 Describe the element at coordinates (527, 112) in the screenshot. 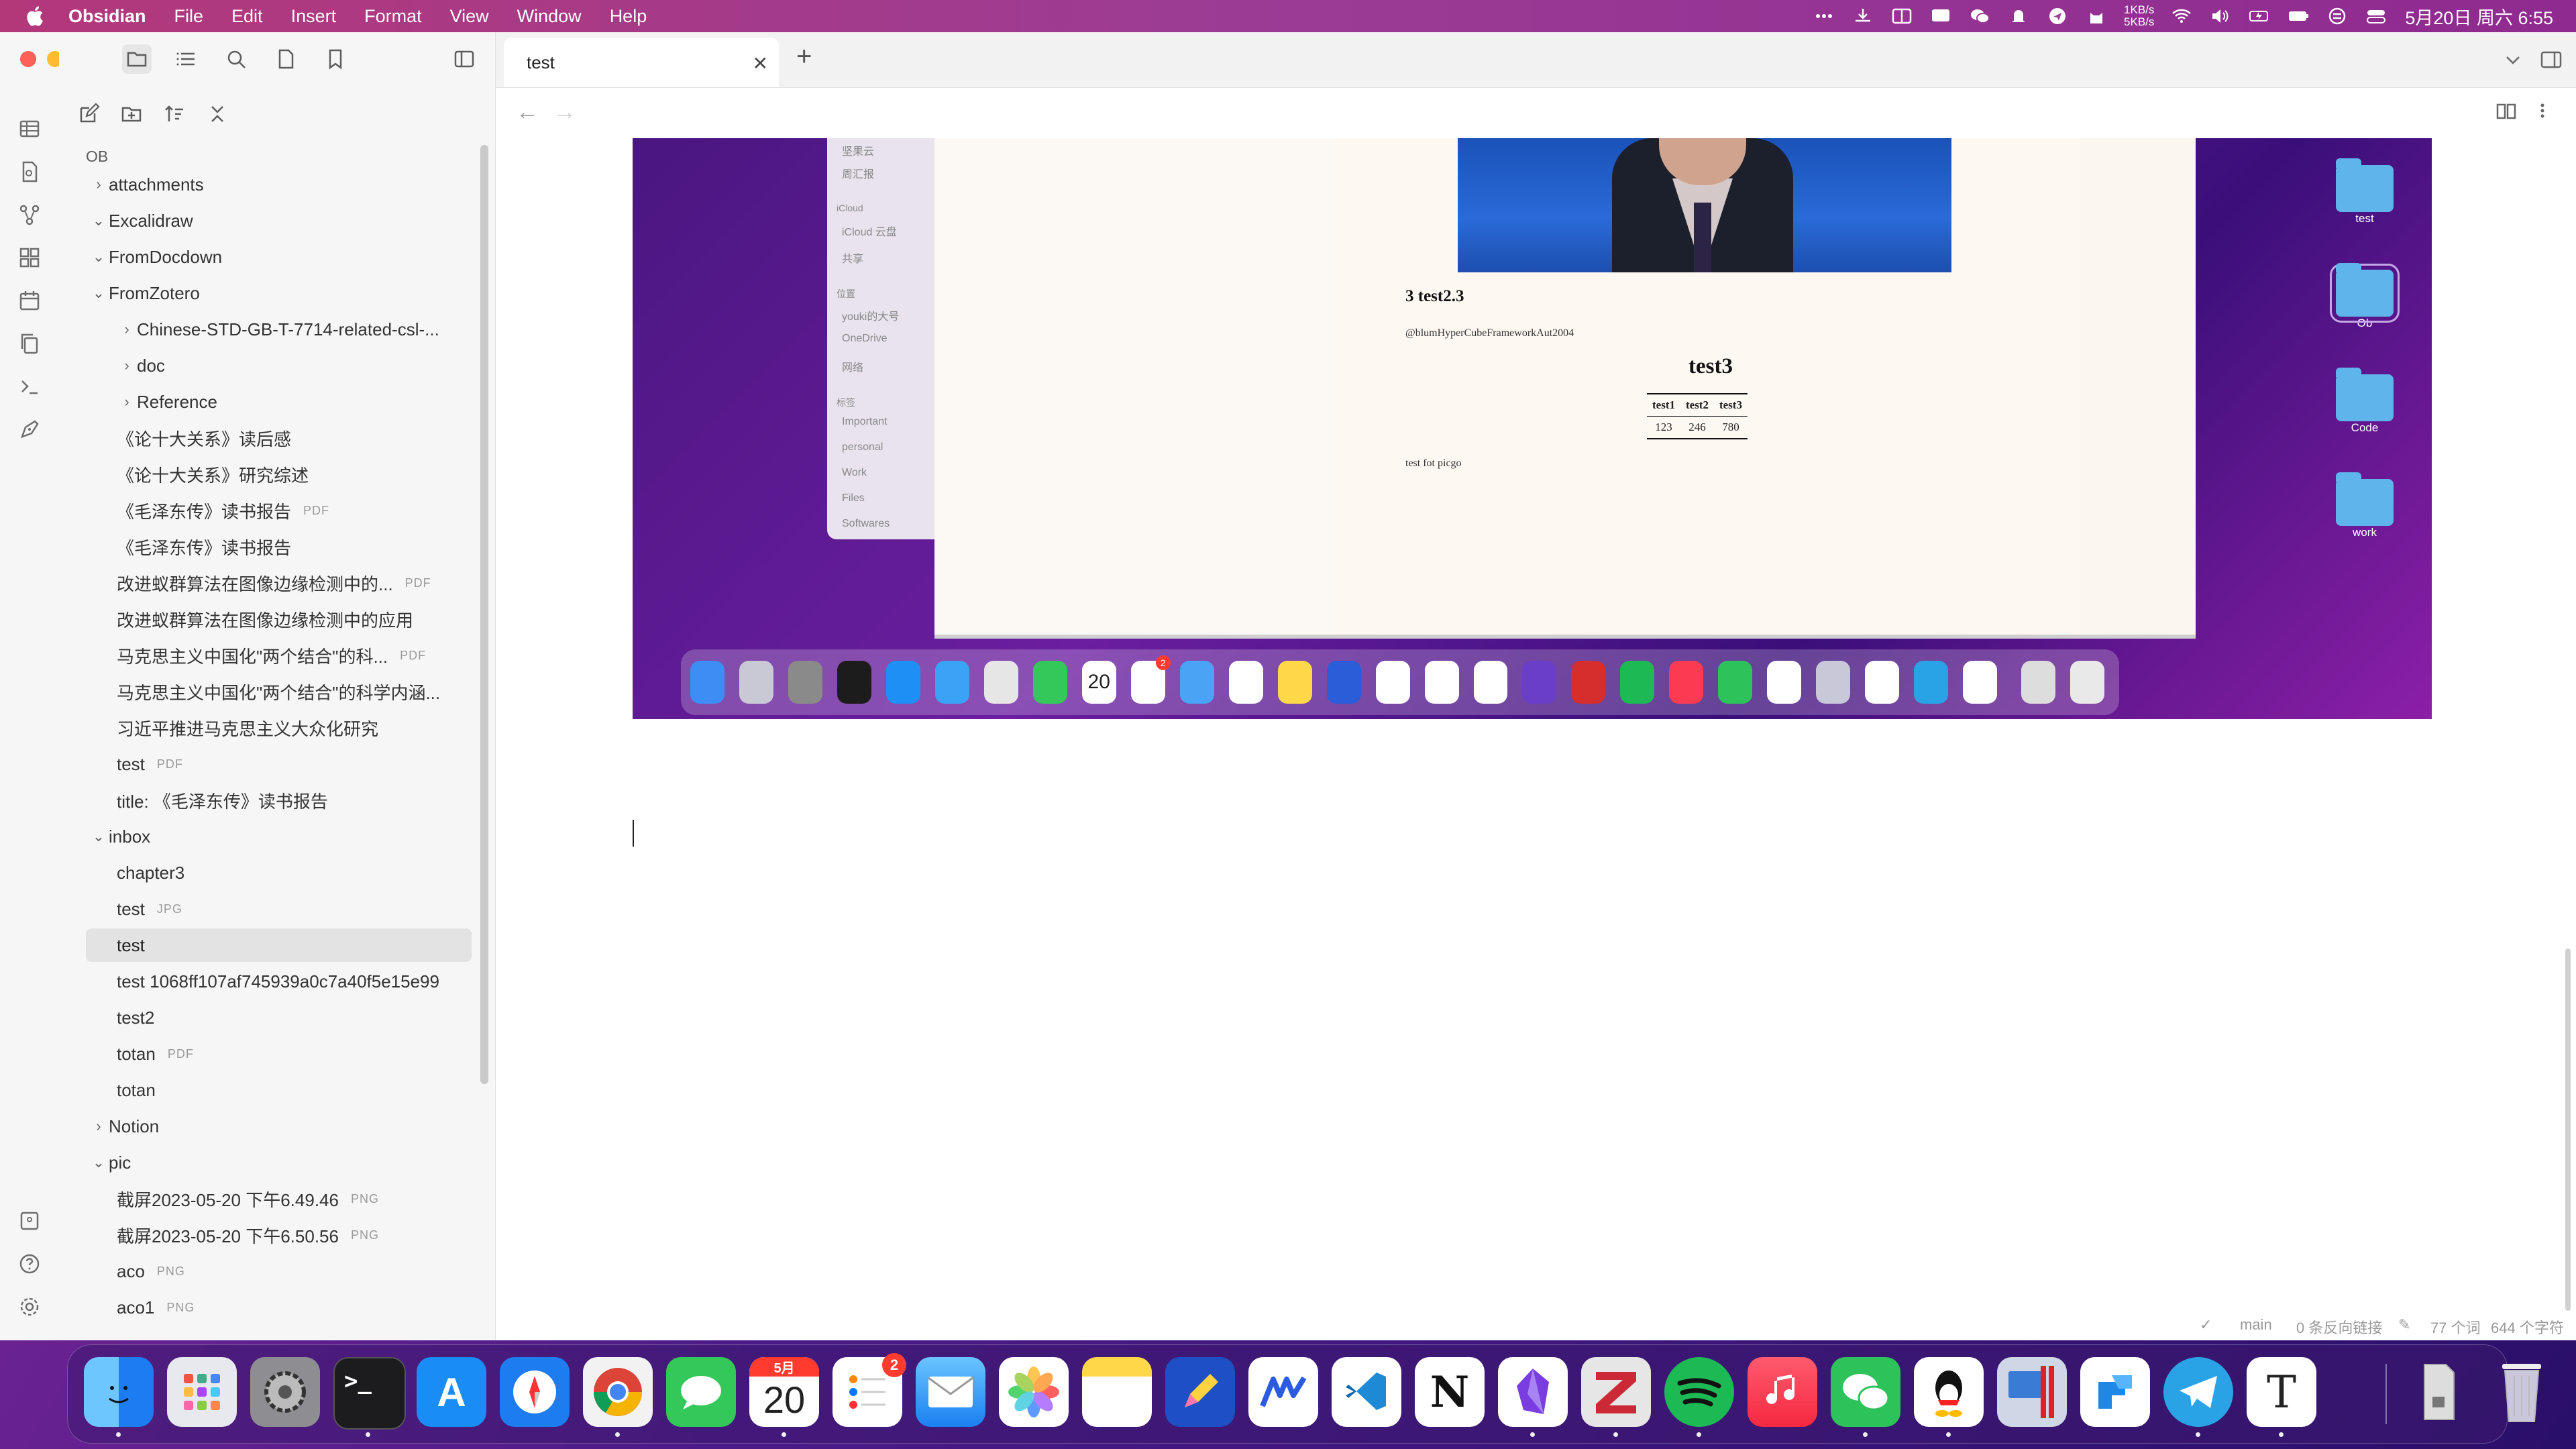

I see `back-arrow-icon: ←` at that location.